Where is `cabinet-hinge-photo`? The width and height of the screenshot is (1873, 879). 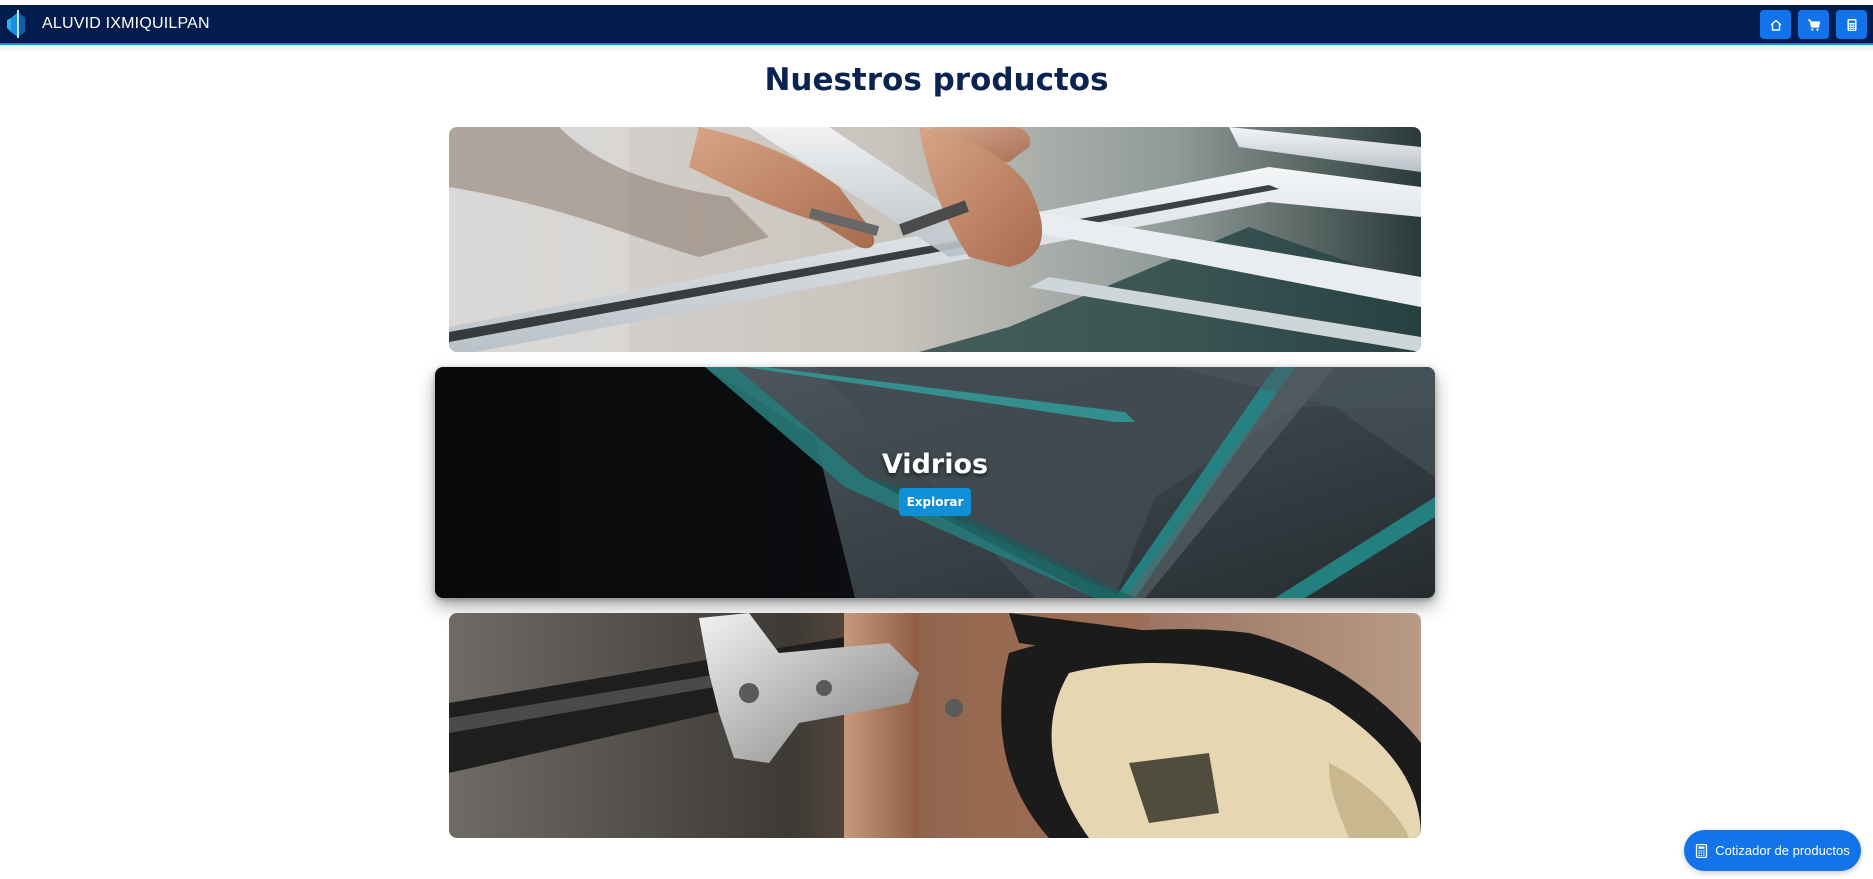
cabinet-hinge-photo is located at coordinates (935, 725).